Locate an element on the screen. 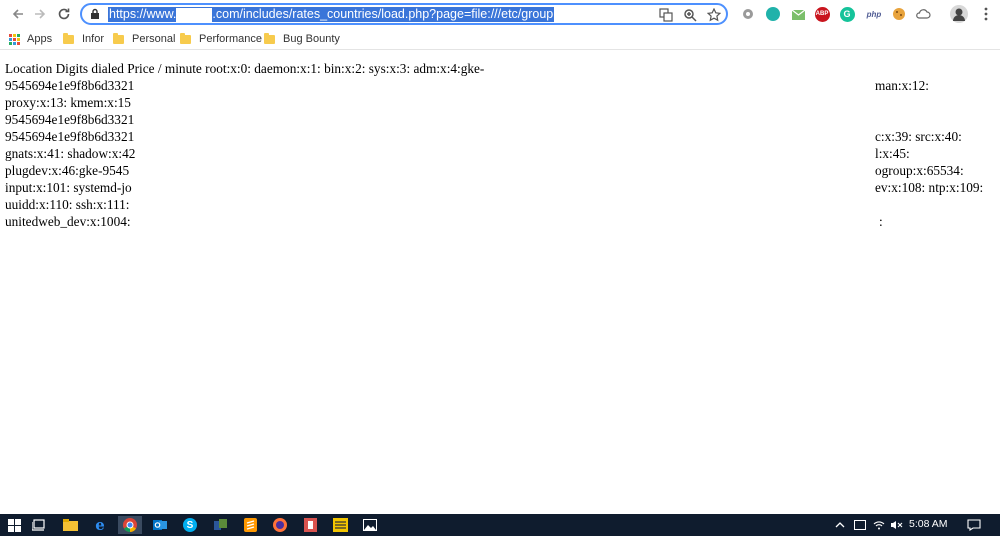  bookmark-folder-bug-bounty: Bug Bounty is located at coordinates (302, 39).